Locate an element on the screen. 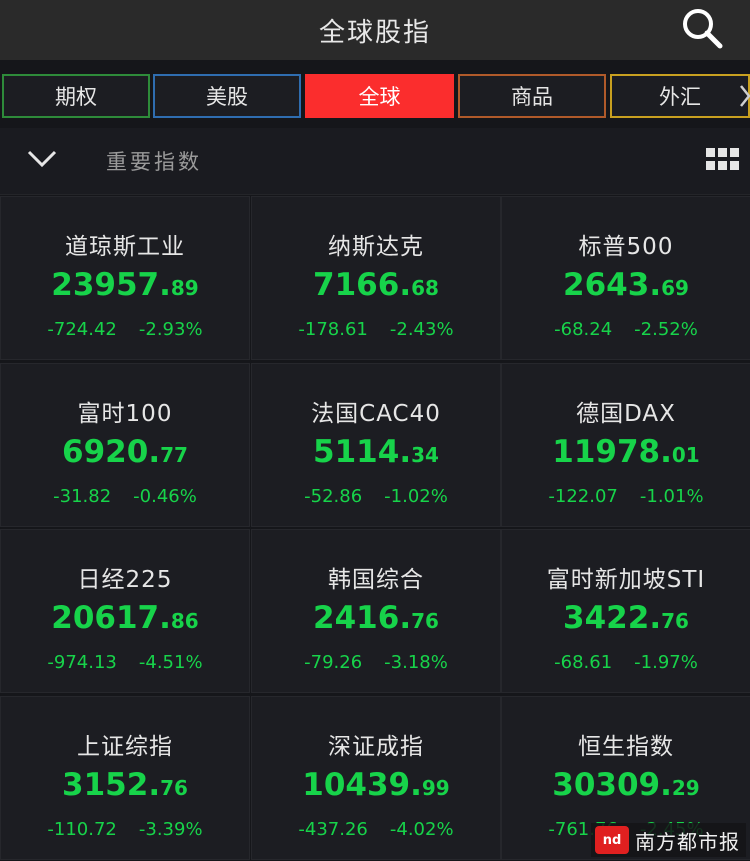 The height and width of the screenshot is (861, 750). chevron-right-icon is located at coordinates (744, 96).